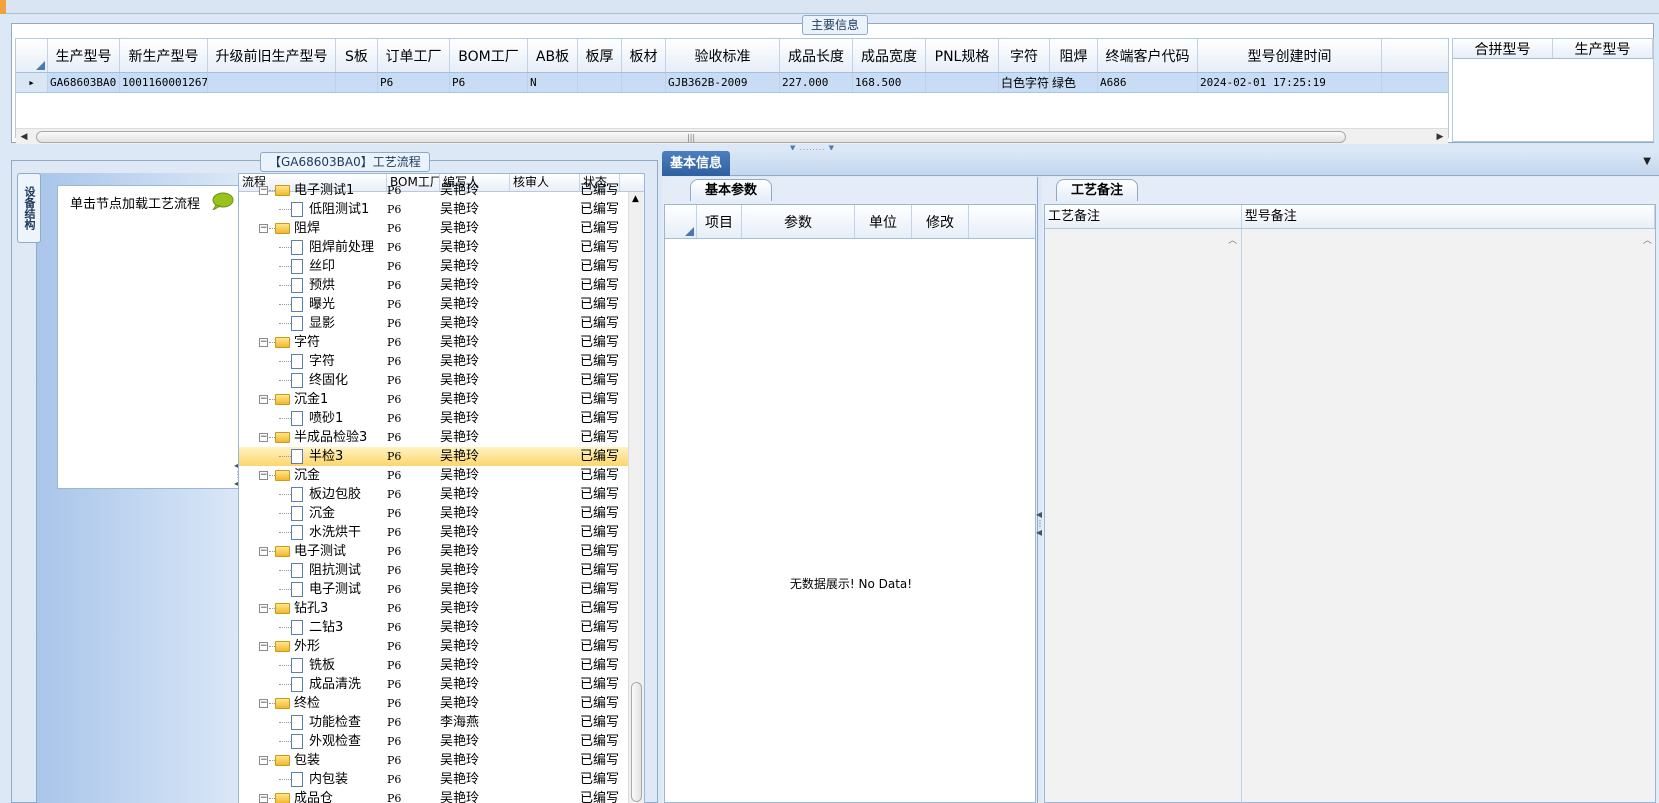 The height and width of the screenshot is (803, 1659). I want to click on tree-row: 喷砂1 P6 吴艳玲 已编写, so click(441, 418).